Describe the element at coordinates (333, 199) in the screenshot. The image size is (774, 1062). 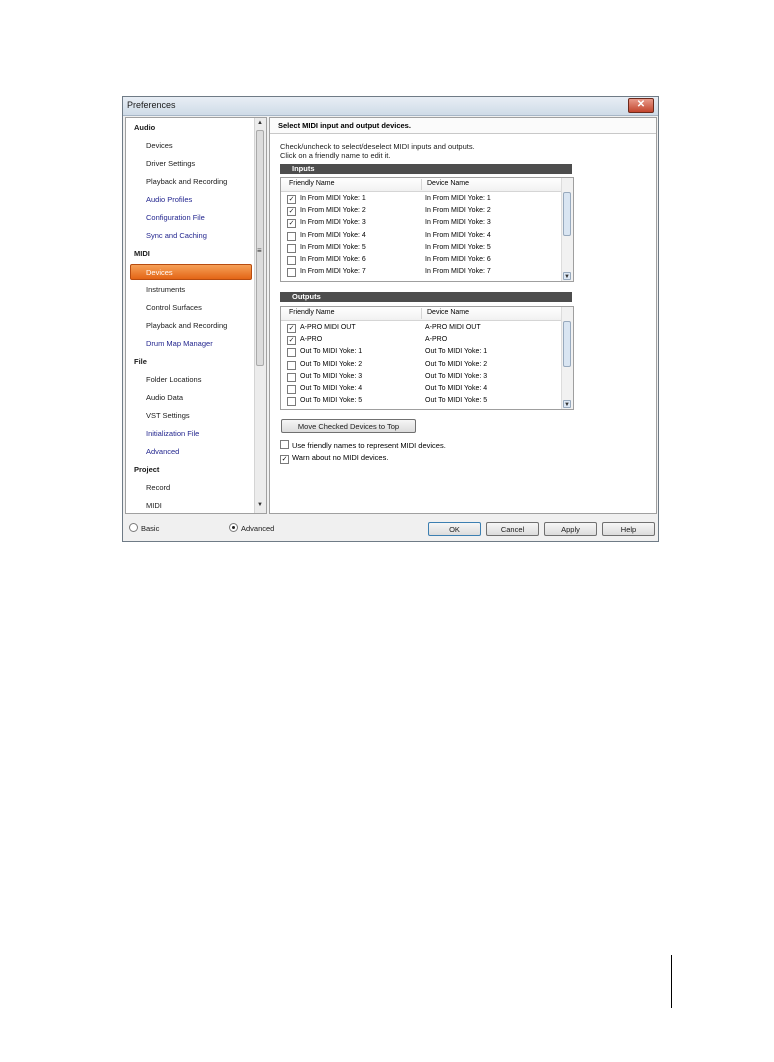
I see `friendly-name-cell: In From MIDI Yoke: 1` at that location.